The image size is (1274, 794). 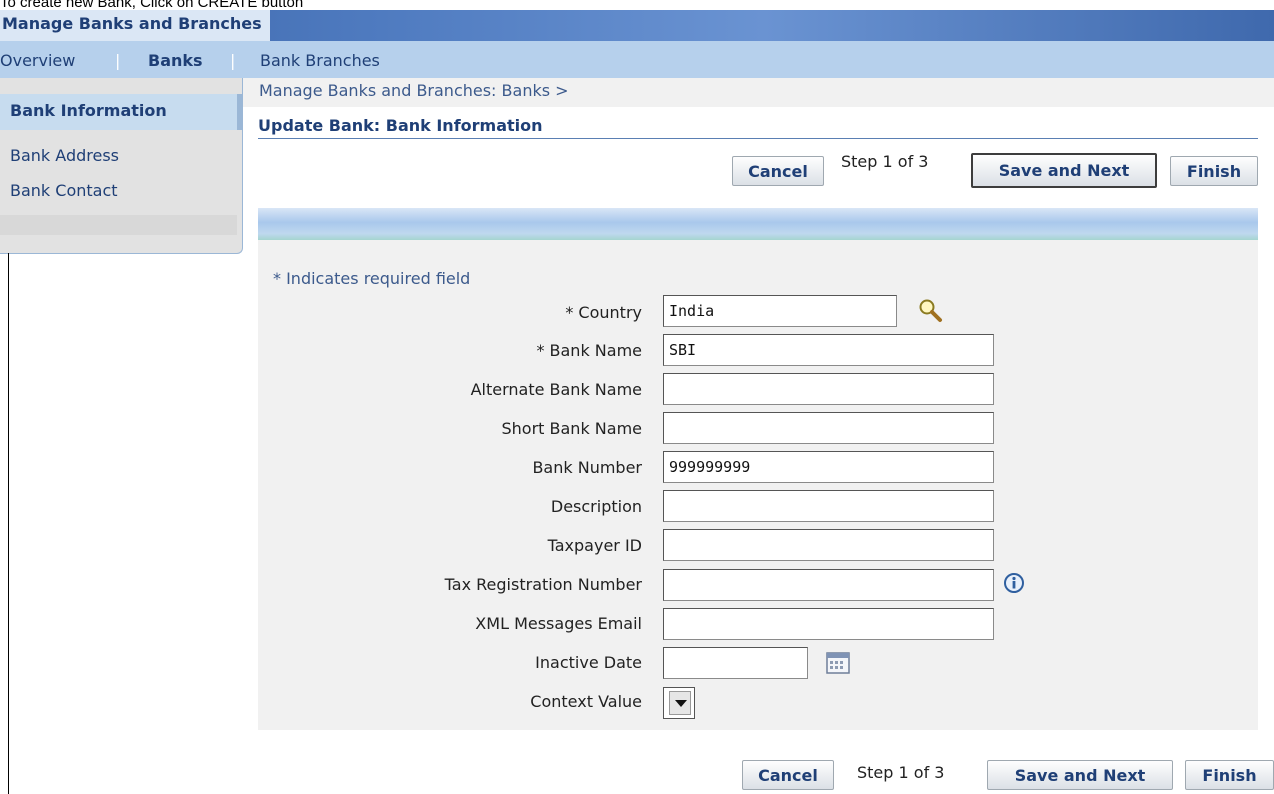 What do you see at coordinates (778, 171) in the screenshot?
I see `cancel-button-top: Cancel` at bounding box center [778, 171].